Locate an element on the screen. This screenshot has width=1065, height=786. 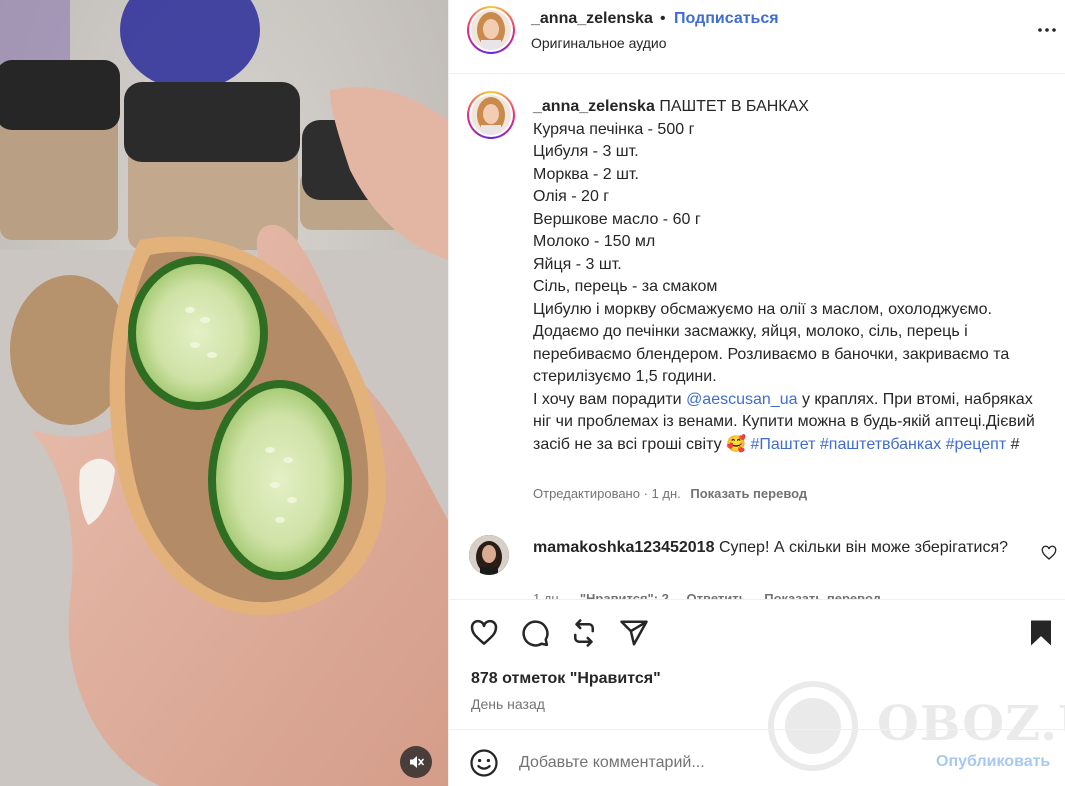
caption-line: Молоко - 150 мл is located at coordinates (594, 241).